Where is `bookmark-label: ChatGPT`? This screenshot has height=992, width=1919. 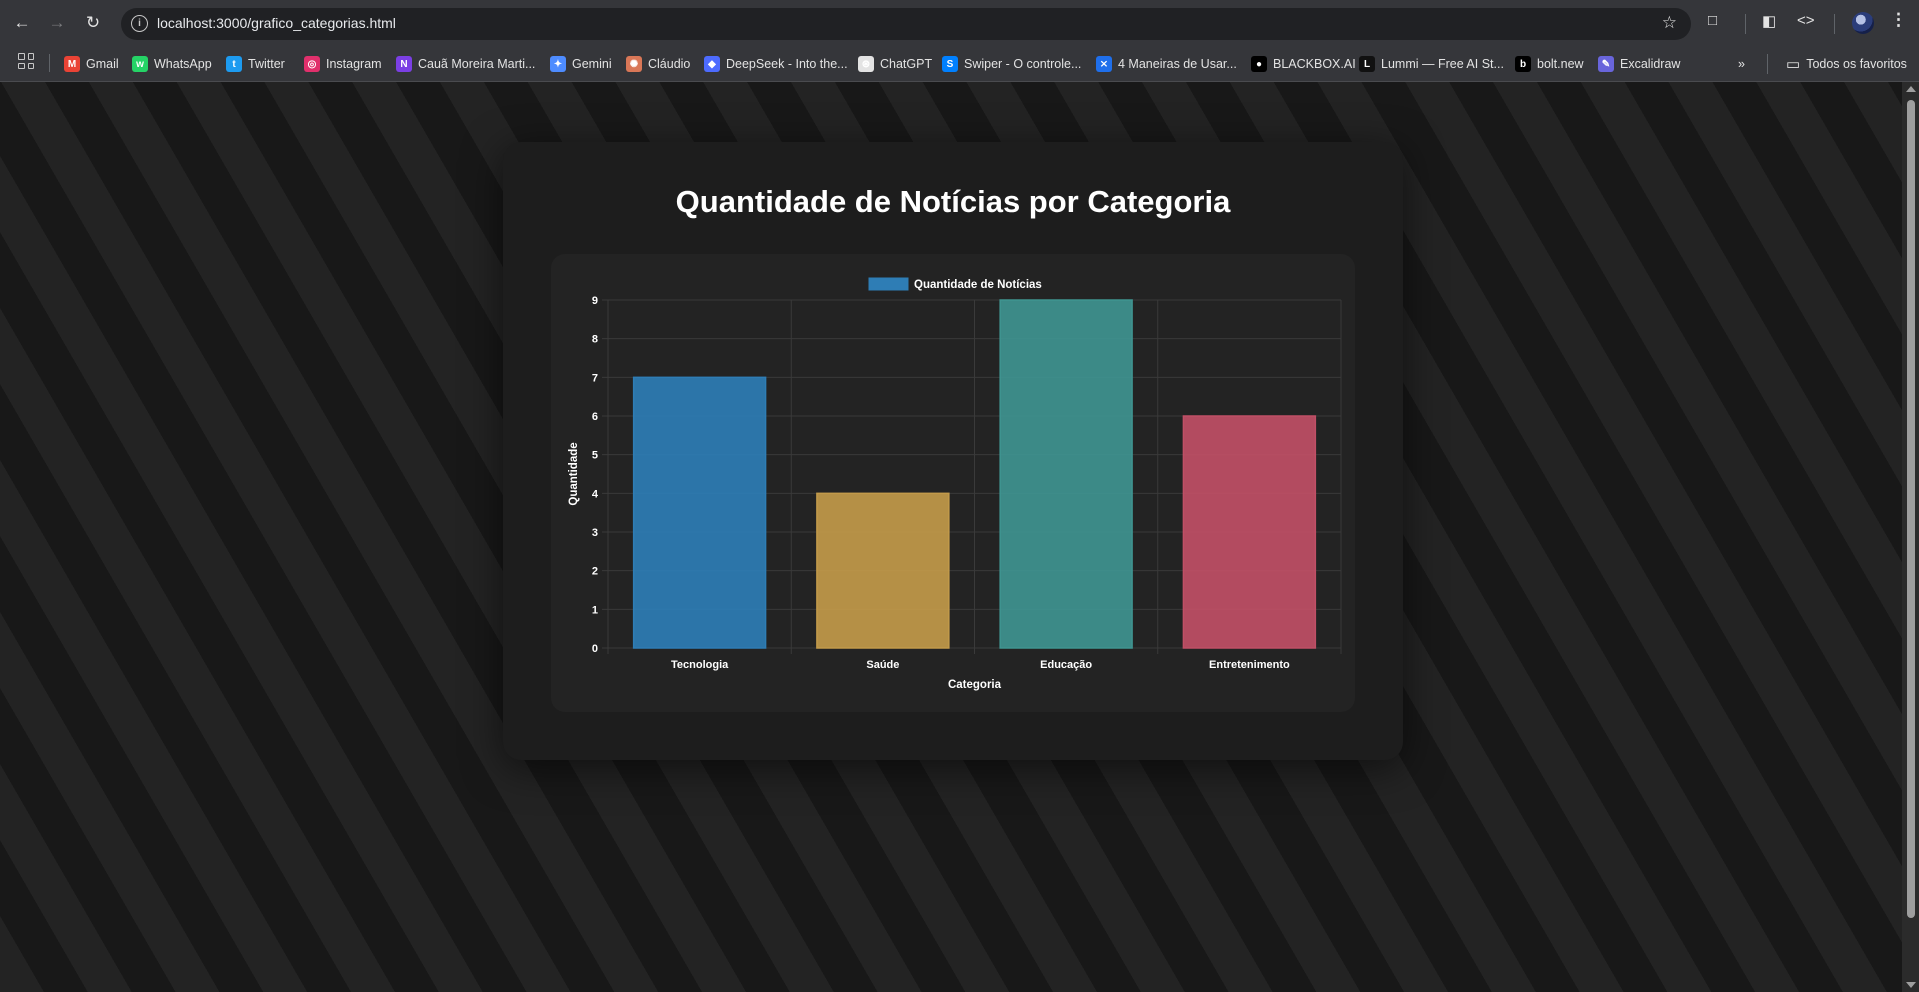
bookmark-label: ChatGPT is located at coordinates (906, 64).